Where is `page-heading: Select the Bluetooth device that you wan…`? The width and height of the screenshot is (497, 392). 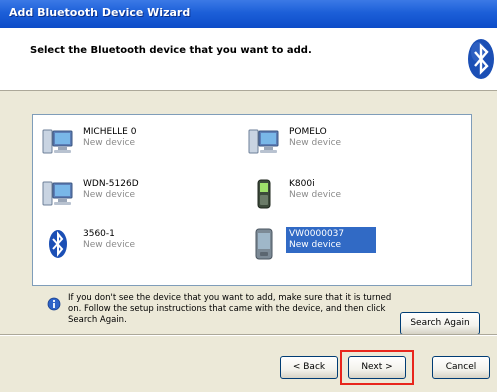 page-heading: Select the Bluetooth device that you wan… is located at coordinates (171, 50).